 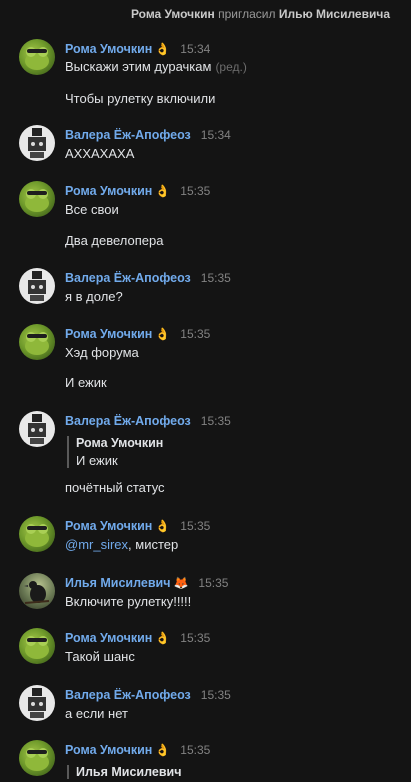 I want to click on mention-link: @mr_sirex, so click(x=96, y=544).